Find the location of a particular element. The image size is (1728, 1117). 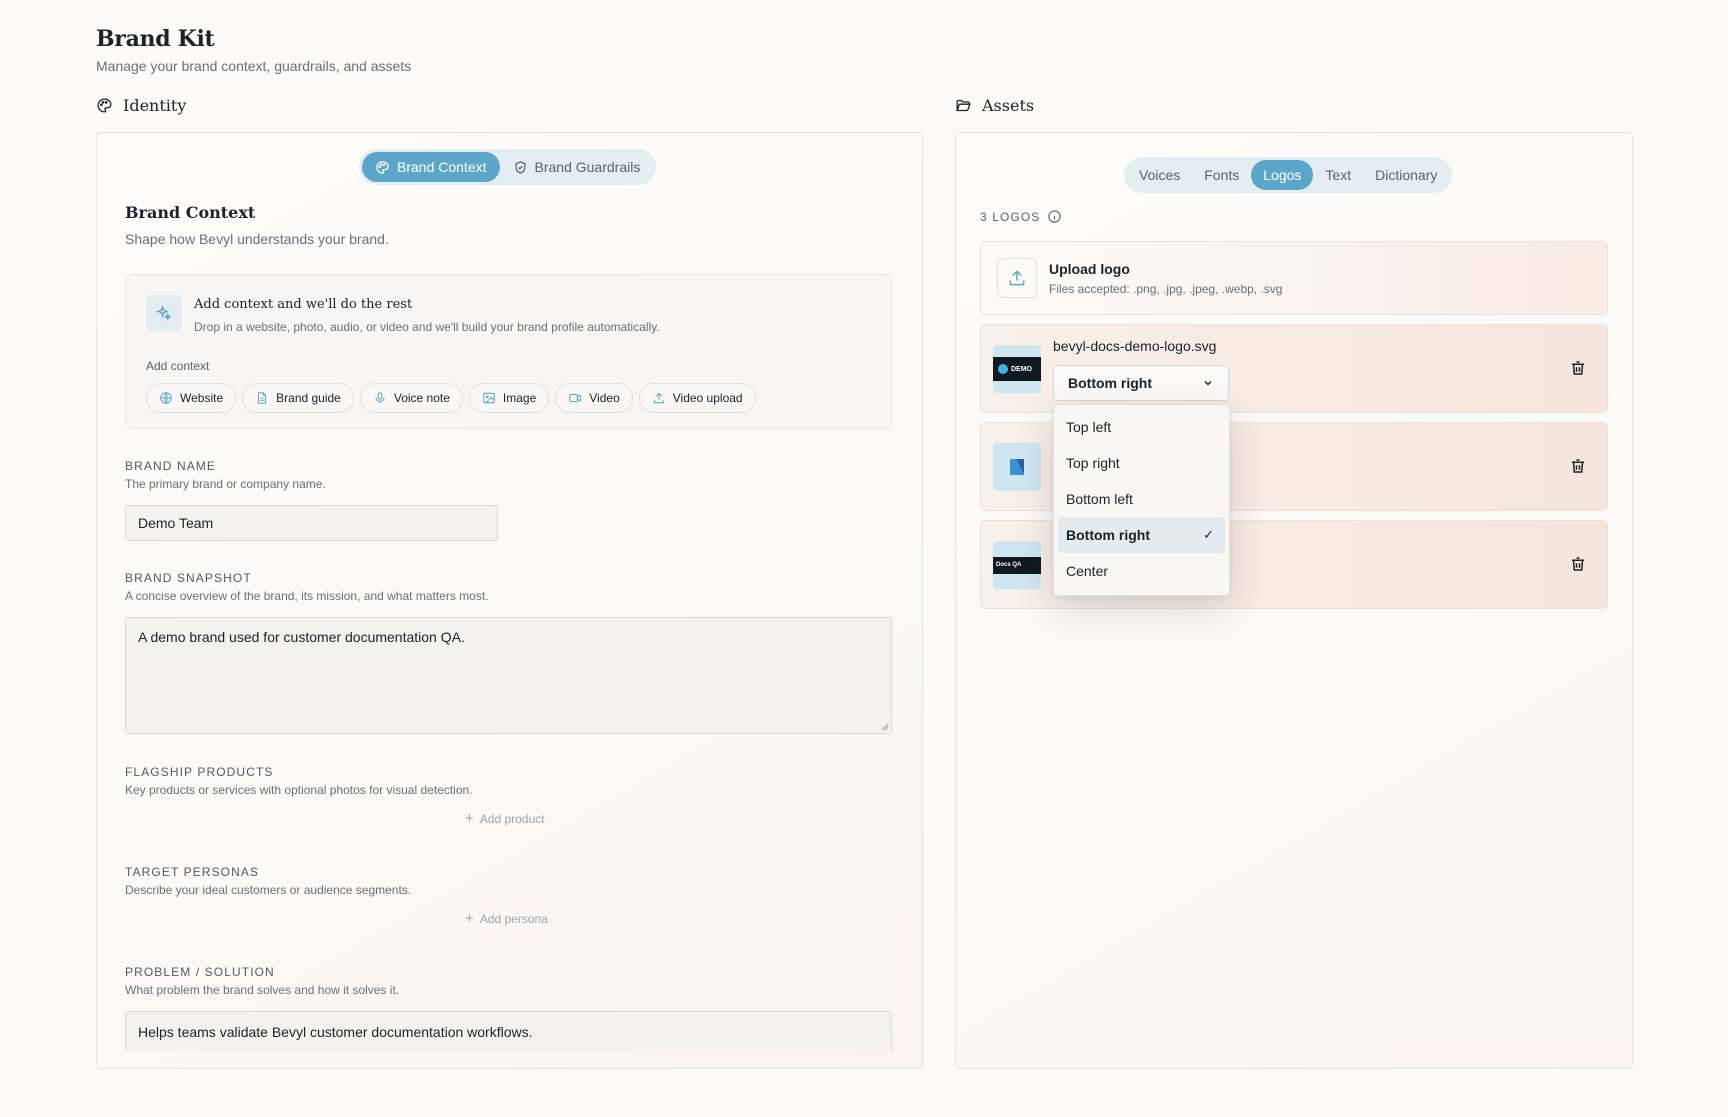

option-label: Bottom right is located at coordinates (1108, 535).